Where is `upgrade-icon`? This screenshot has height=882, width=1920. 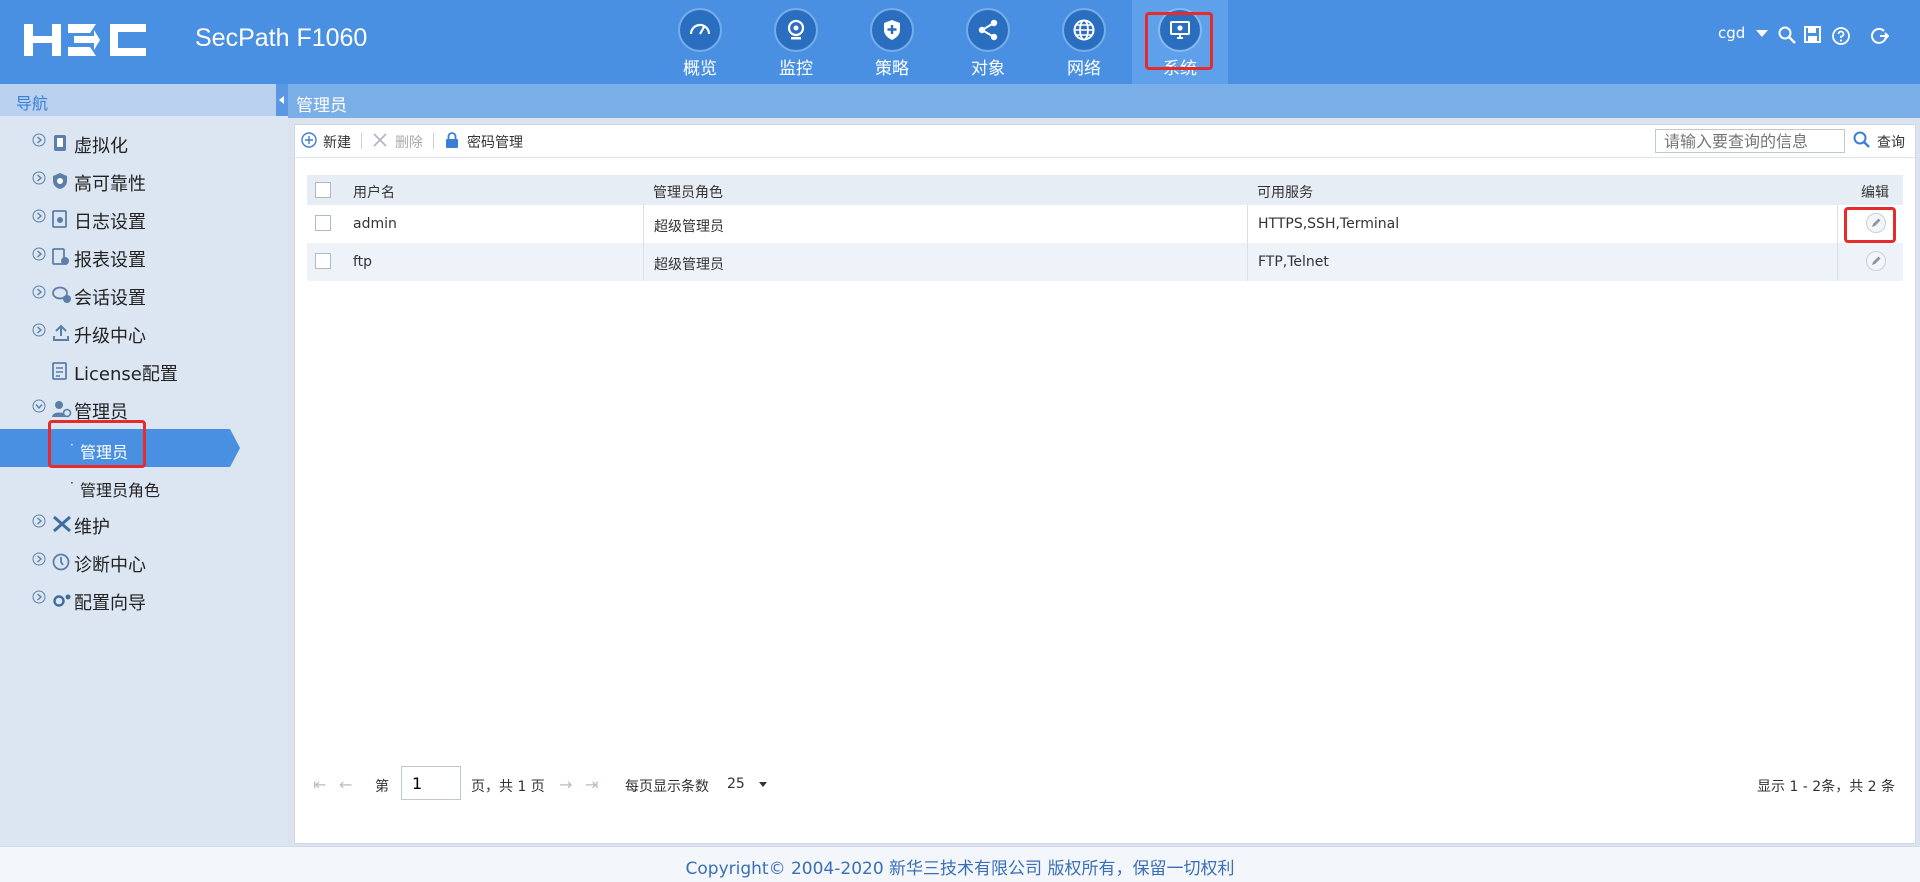 upgrade-icon is located at coordinates (61, 332).